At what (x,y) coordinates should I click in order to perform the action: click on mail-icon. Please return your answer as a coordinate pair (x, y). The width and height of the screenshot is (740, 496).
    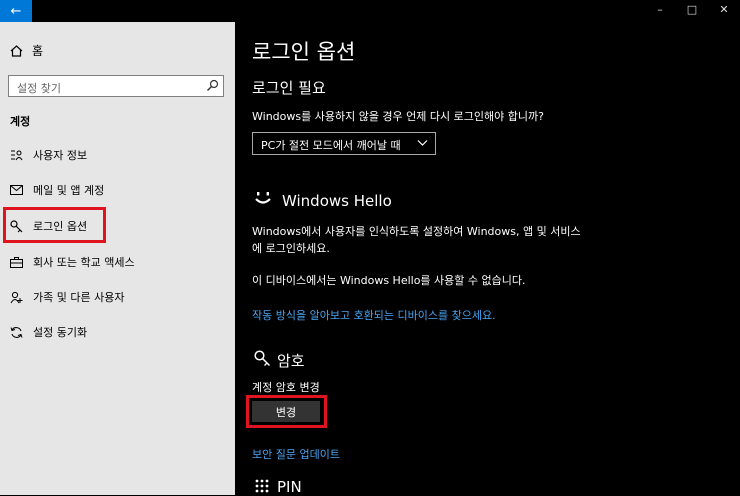
    Looking at the image, I should click on (16, 190).